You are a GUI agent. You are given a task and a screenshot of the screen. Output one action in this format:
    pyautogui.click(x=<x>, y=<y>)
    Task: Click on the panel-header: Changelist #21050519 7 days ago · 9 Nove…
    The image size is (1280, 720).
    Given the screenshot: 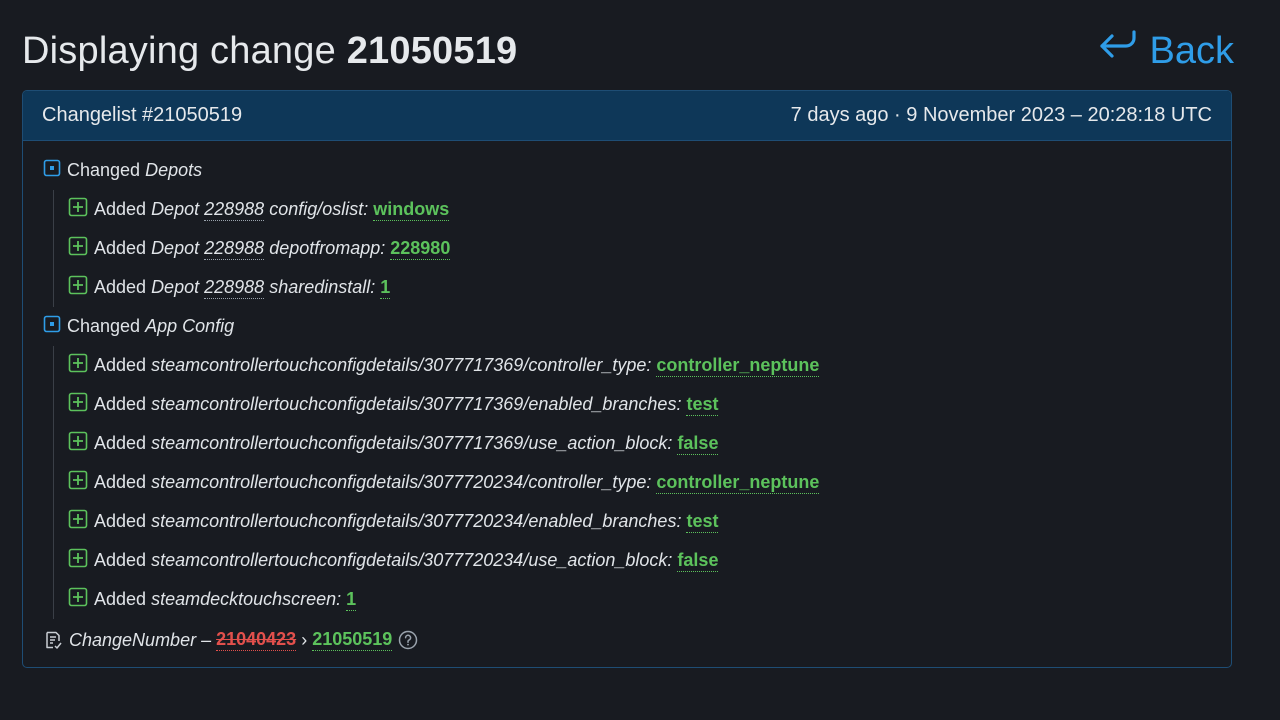 What is the action you would take?
    pyautogui.click(x=627, y=116)
    